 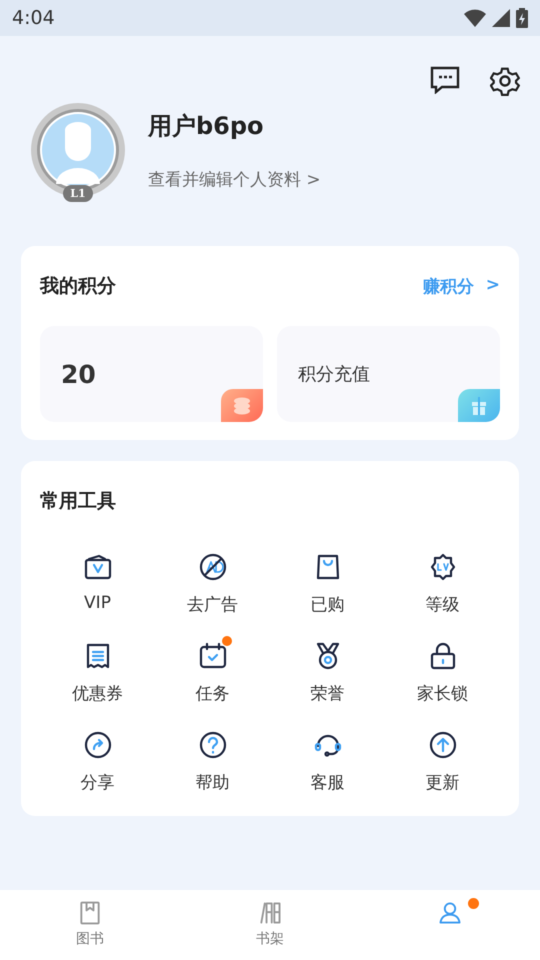 I want to click on tool-button: 帮助, so click(x=212, y=760).